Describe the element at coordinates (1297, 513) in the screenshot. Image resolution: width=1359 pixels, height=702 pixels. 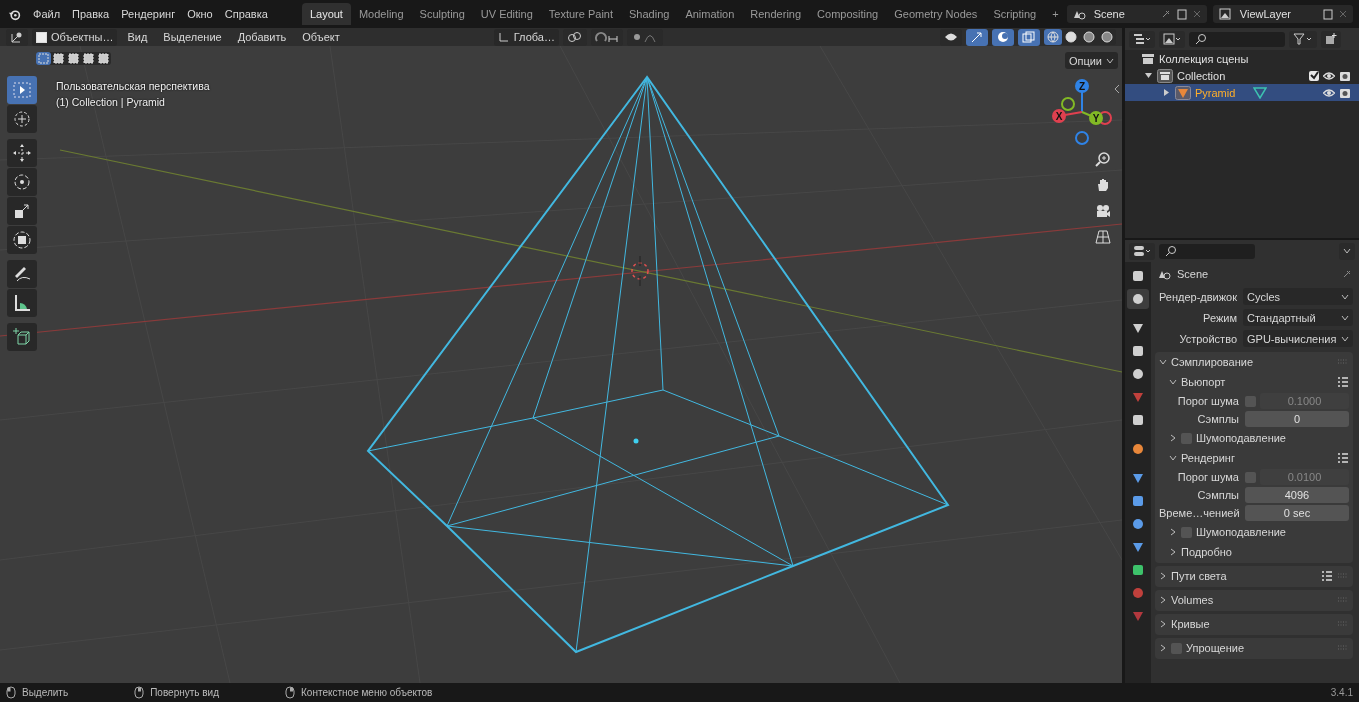
I see `number-field: 0 sec` at that location.